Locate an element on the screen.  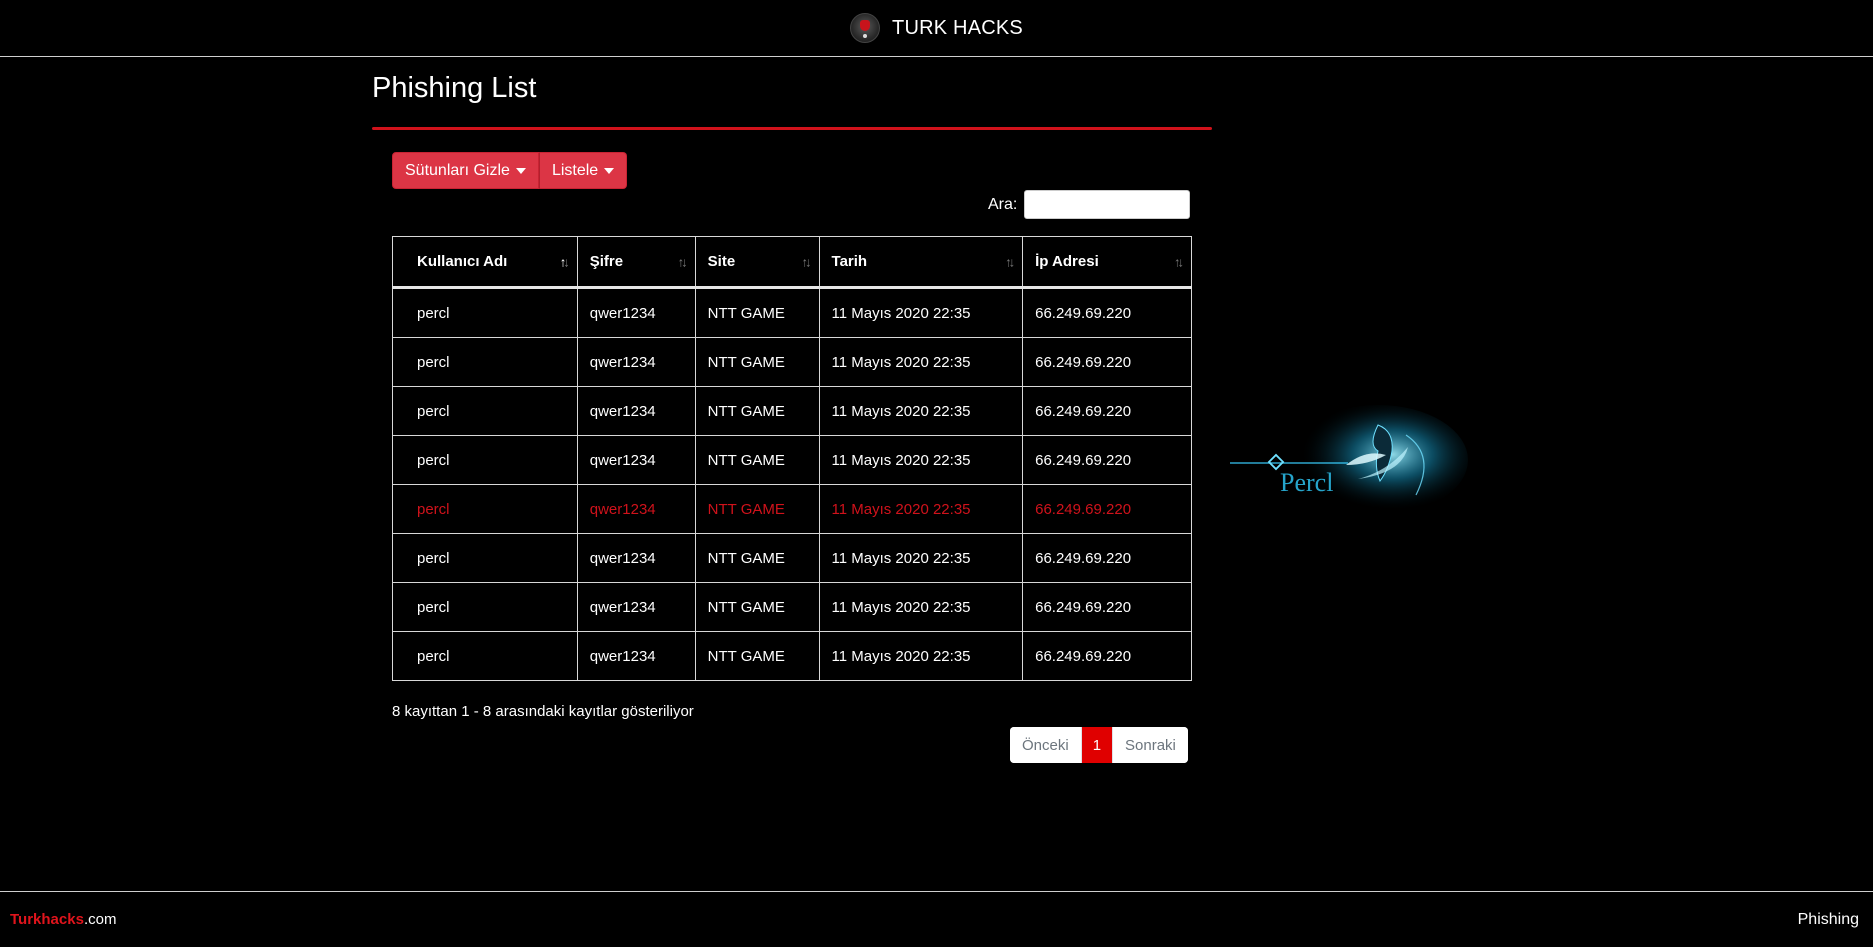
prev-page-button: Önceki is located at coordinates (1046, 745).